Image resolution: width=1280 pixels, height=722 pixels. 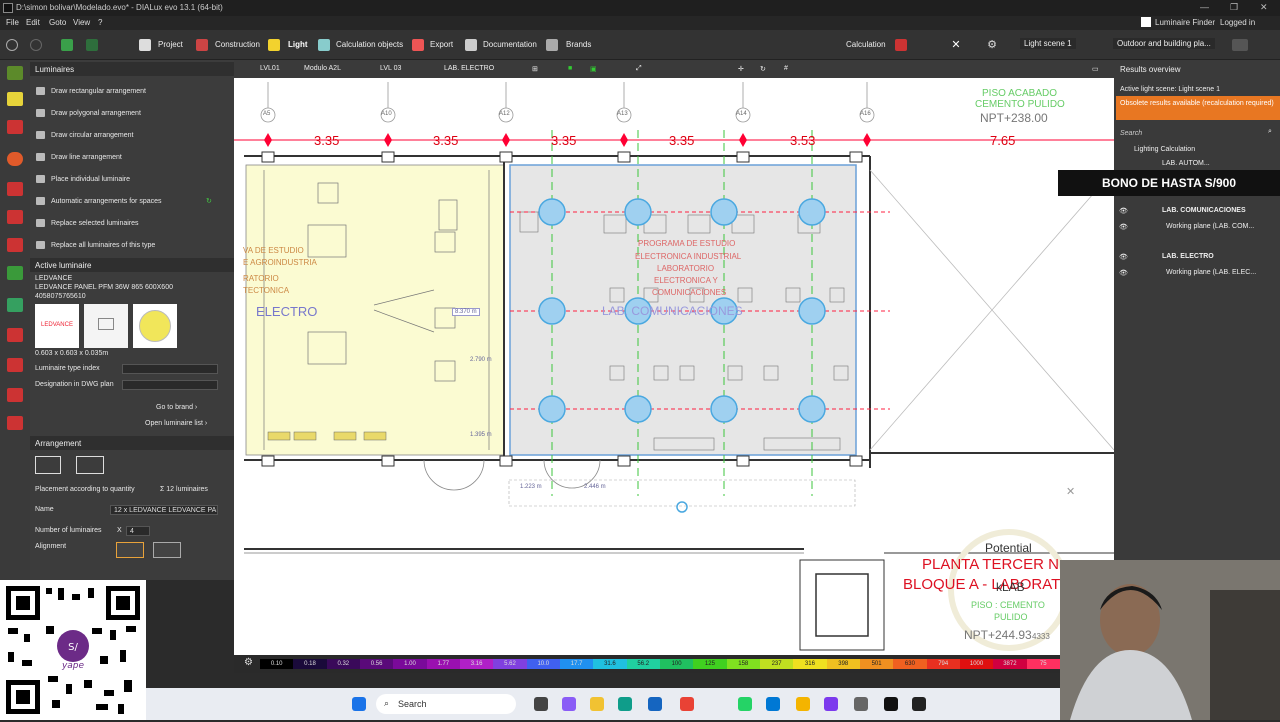 What do you see at coordinates (1234, 7) in the screenshot?
I see `maximize-button: ❐` at bounding box center [1234, 7].